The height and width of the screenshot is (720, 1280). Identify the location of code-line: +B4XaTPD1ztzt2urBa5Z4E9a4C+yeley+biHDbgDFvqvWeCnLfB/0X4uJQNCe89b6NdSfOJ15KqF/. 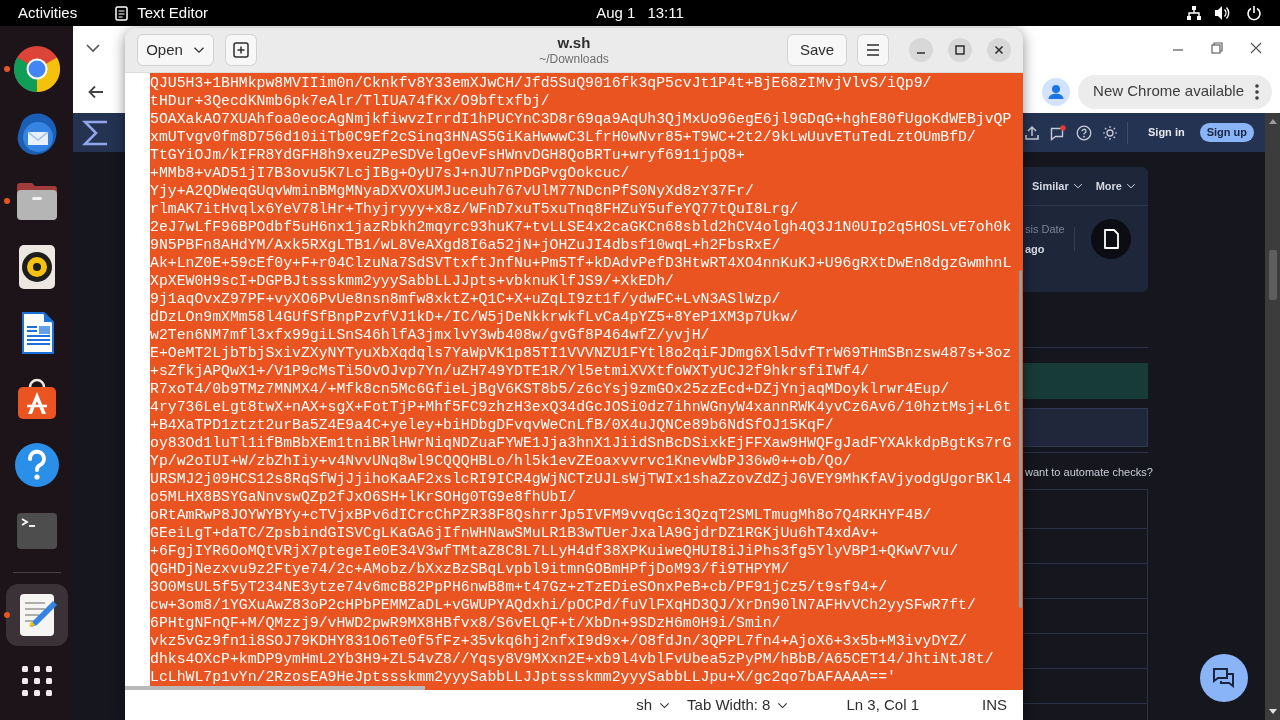
(492, 425).